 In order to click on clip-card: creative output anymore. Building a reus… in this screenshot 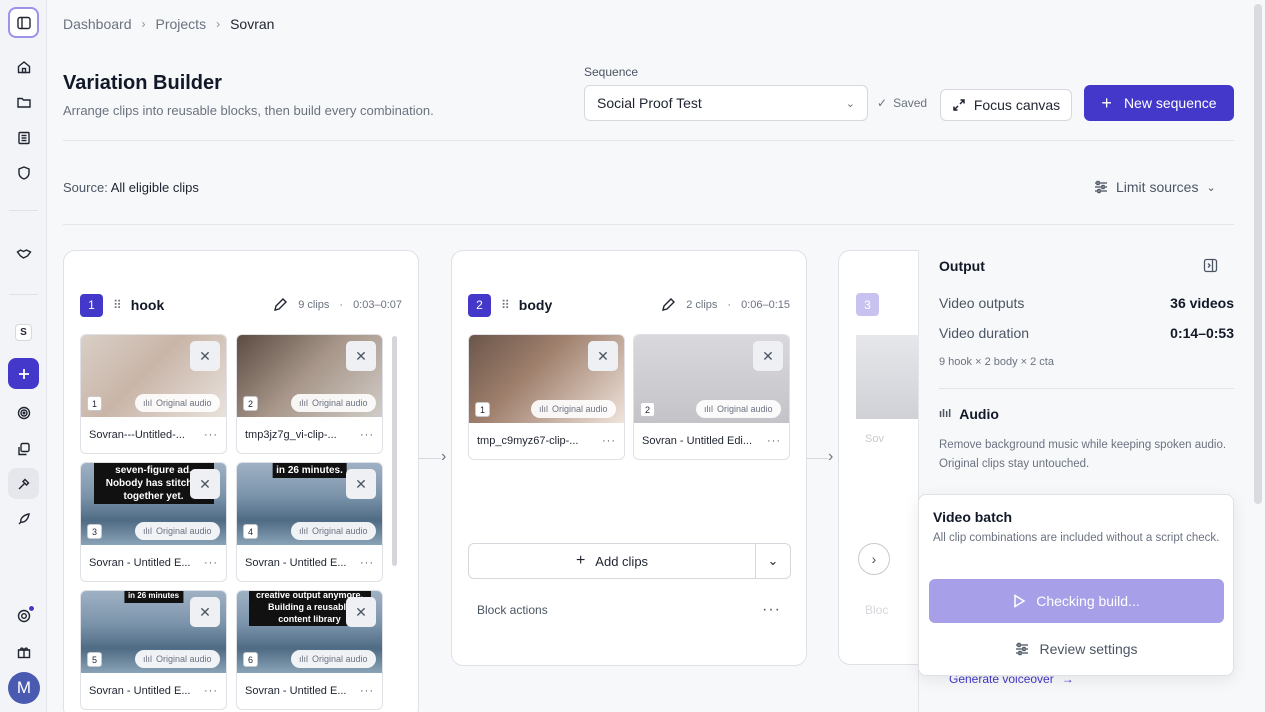, I will do `click(309, 650)`.